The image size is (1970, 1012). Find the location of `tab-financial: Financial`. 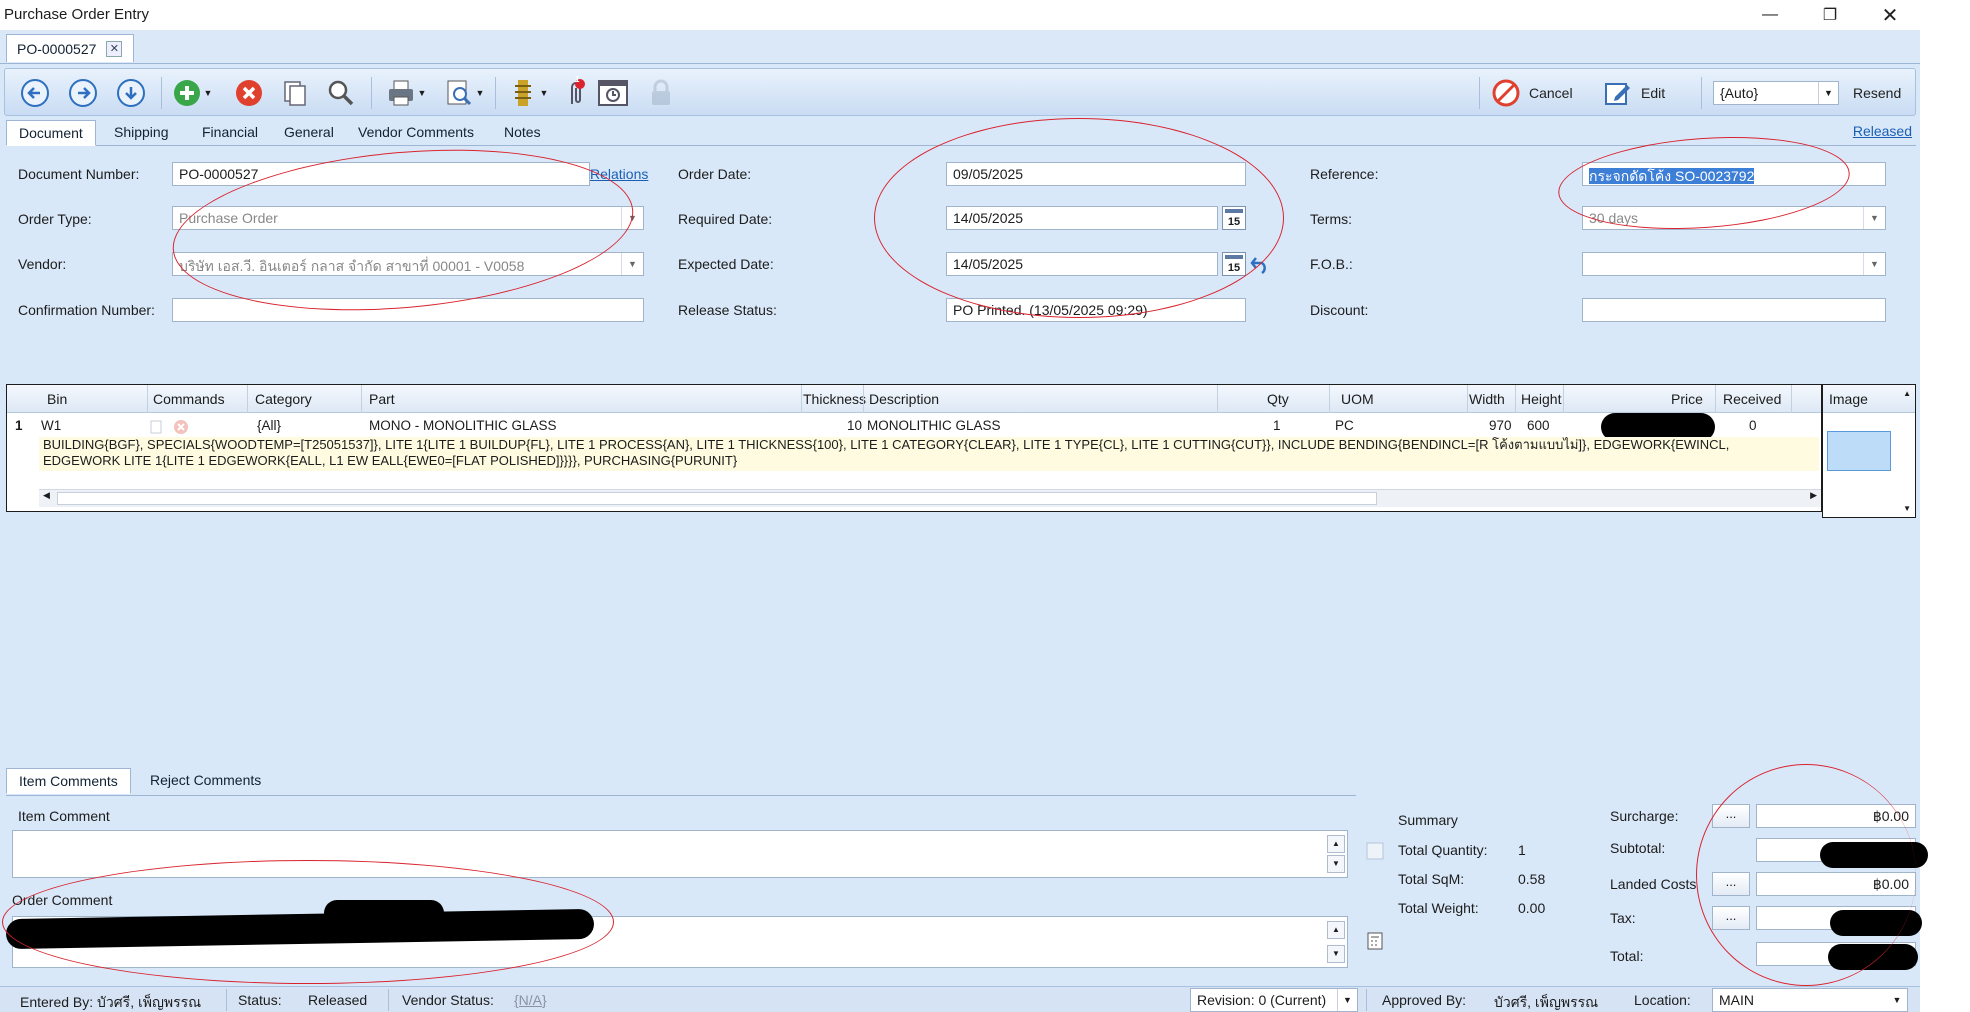

tab-financial: Financial is located at coordinates (230, 133).